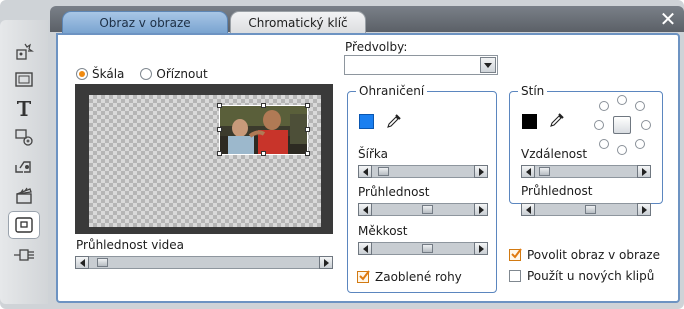 The image size is (684, 309). I want to click on shadow-direction-top-left, so click(604, 106).